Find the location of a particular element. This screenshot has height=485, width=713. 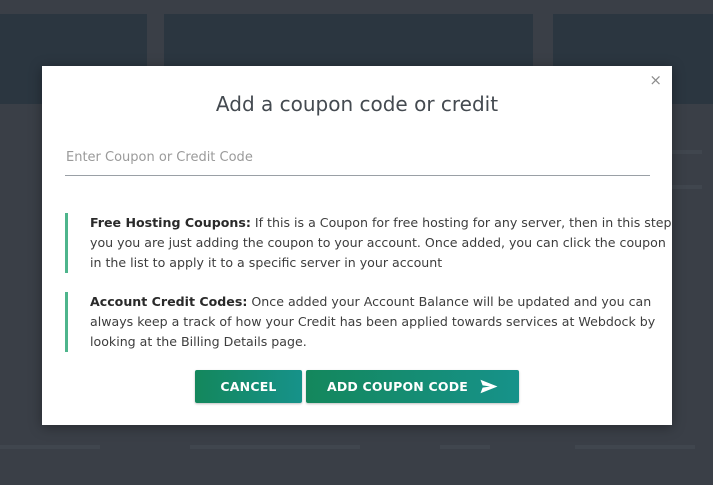

add-coupon-code-button: ADD COUPON CODE is located at coordinates (412, 386).